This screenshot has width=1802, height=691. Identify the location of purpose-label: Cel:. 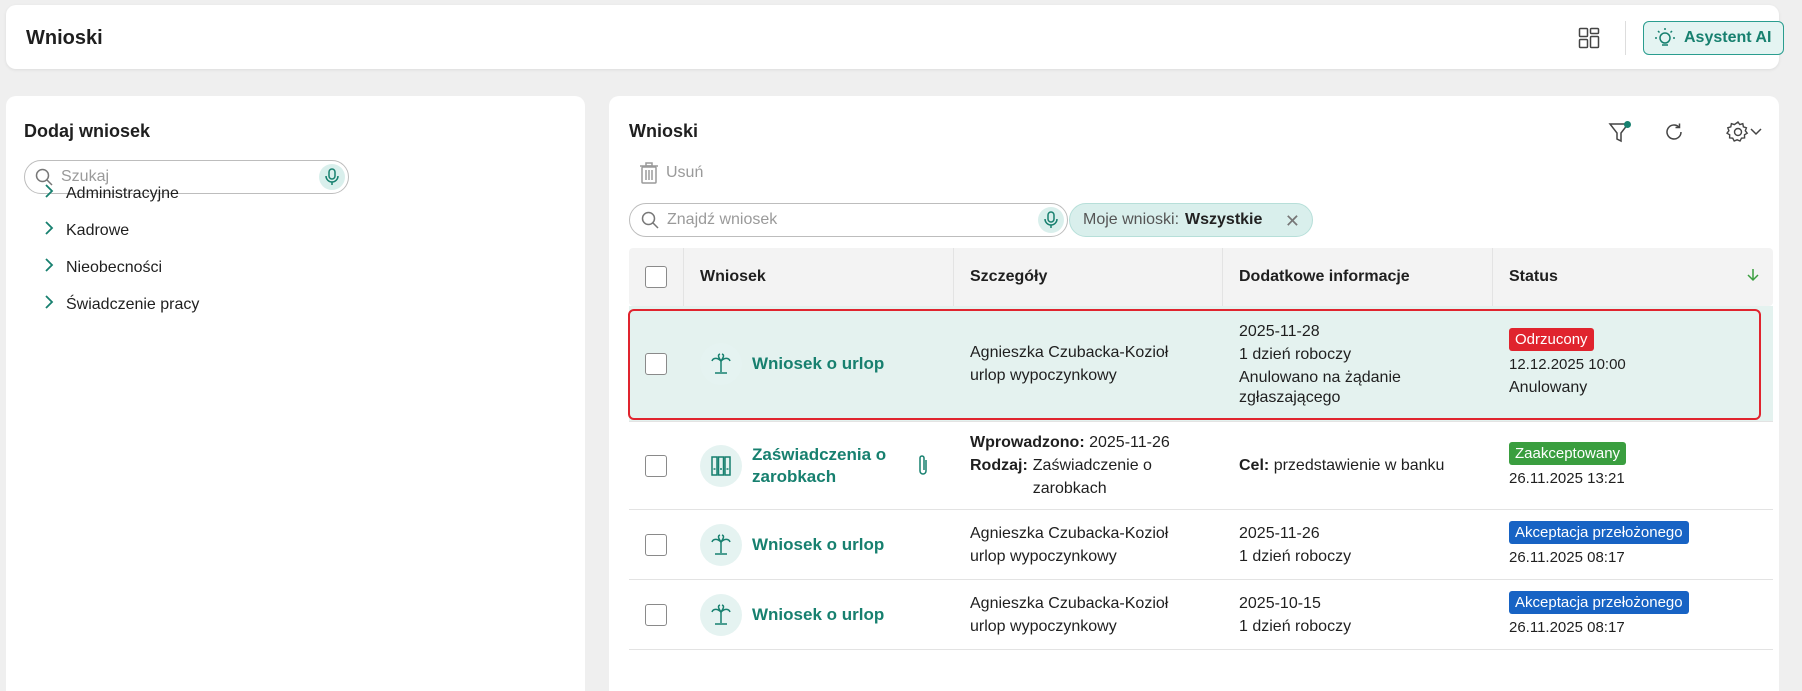
(1254, 465).